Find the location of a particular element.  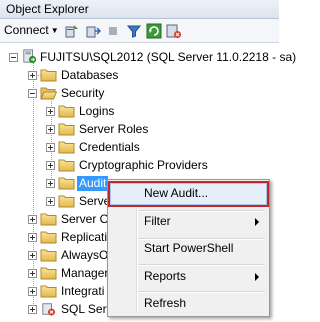

tree-node-security: Security is located at coordinates (139, 94).